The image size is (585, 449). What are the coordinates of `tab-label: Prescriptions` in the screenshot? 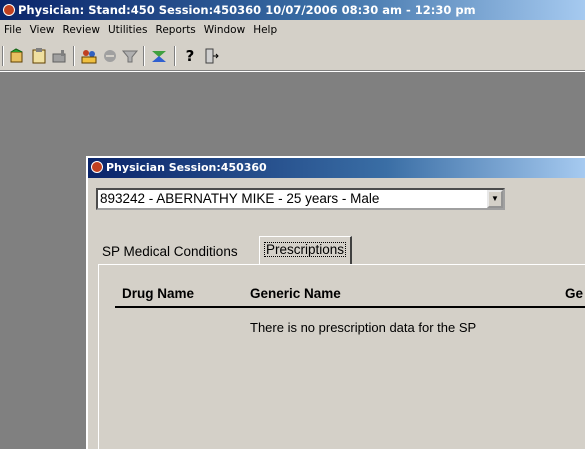 It's located at (305, 249).